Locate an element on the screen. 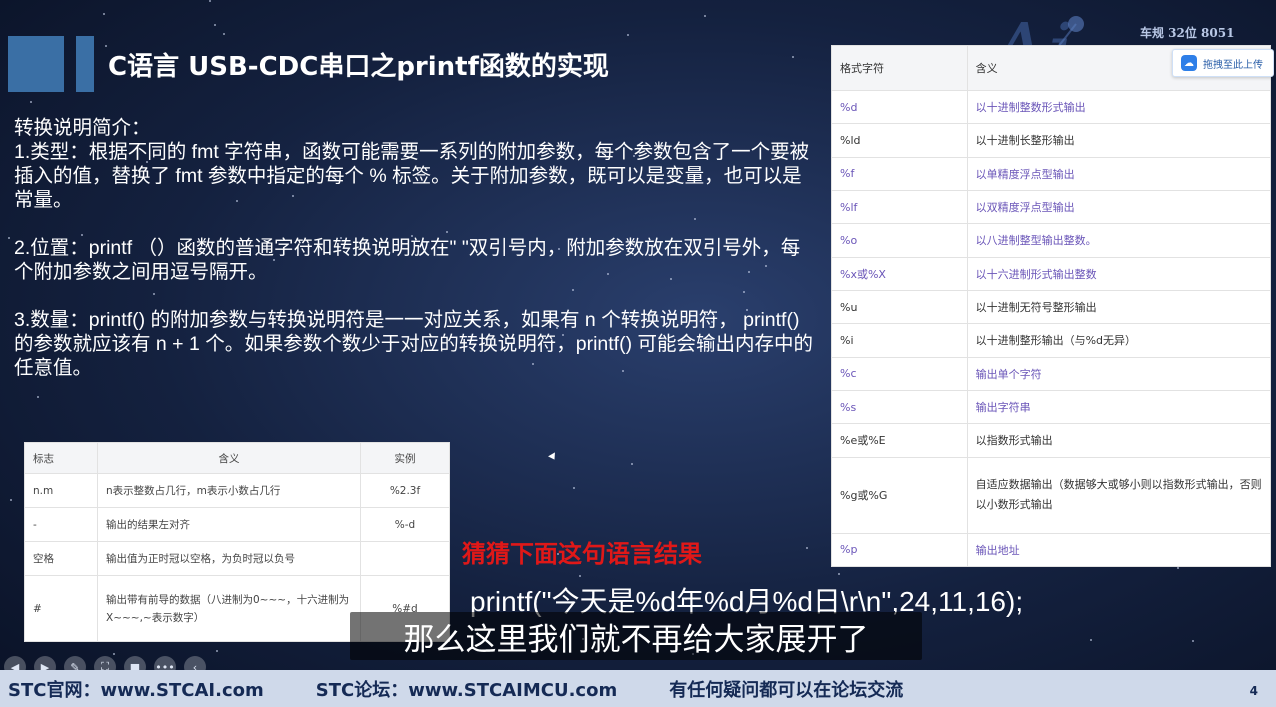 The height and width of the screenshot is (707, 1276). table-cell: 空格 is located at coordinates (61, 558).